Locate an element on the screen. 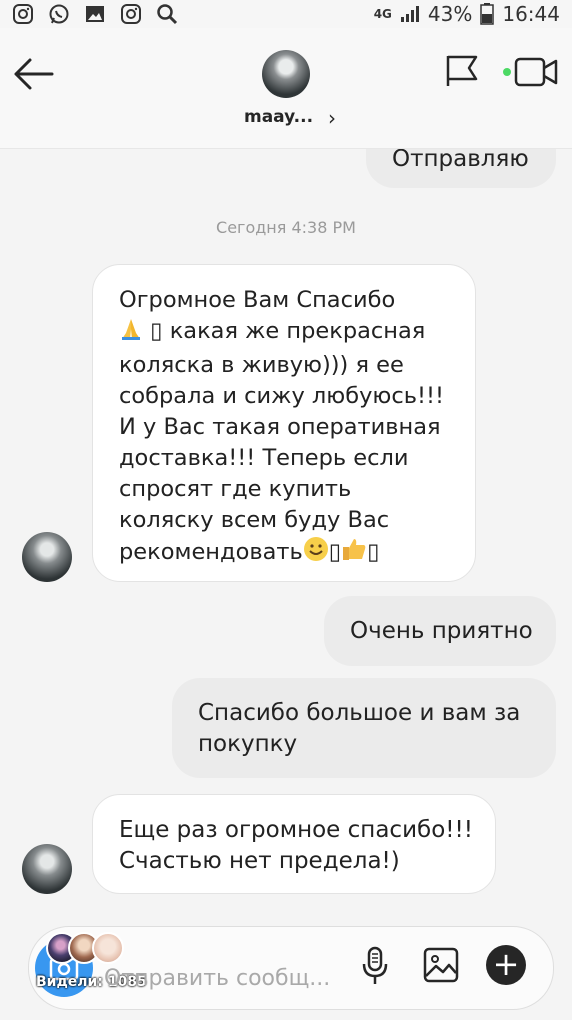 The image size is (572, 1020). chevron-right-icon: › is located at coordinates (332, 118).